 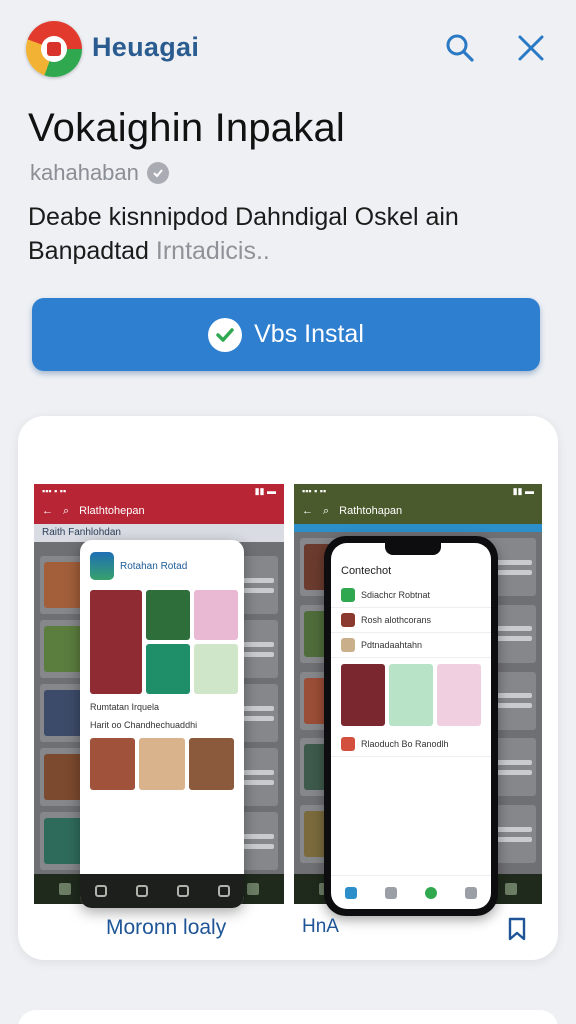 I want to click on bookmark-icon, so click(x=517, y=929).